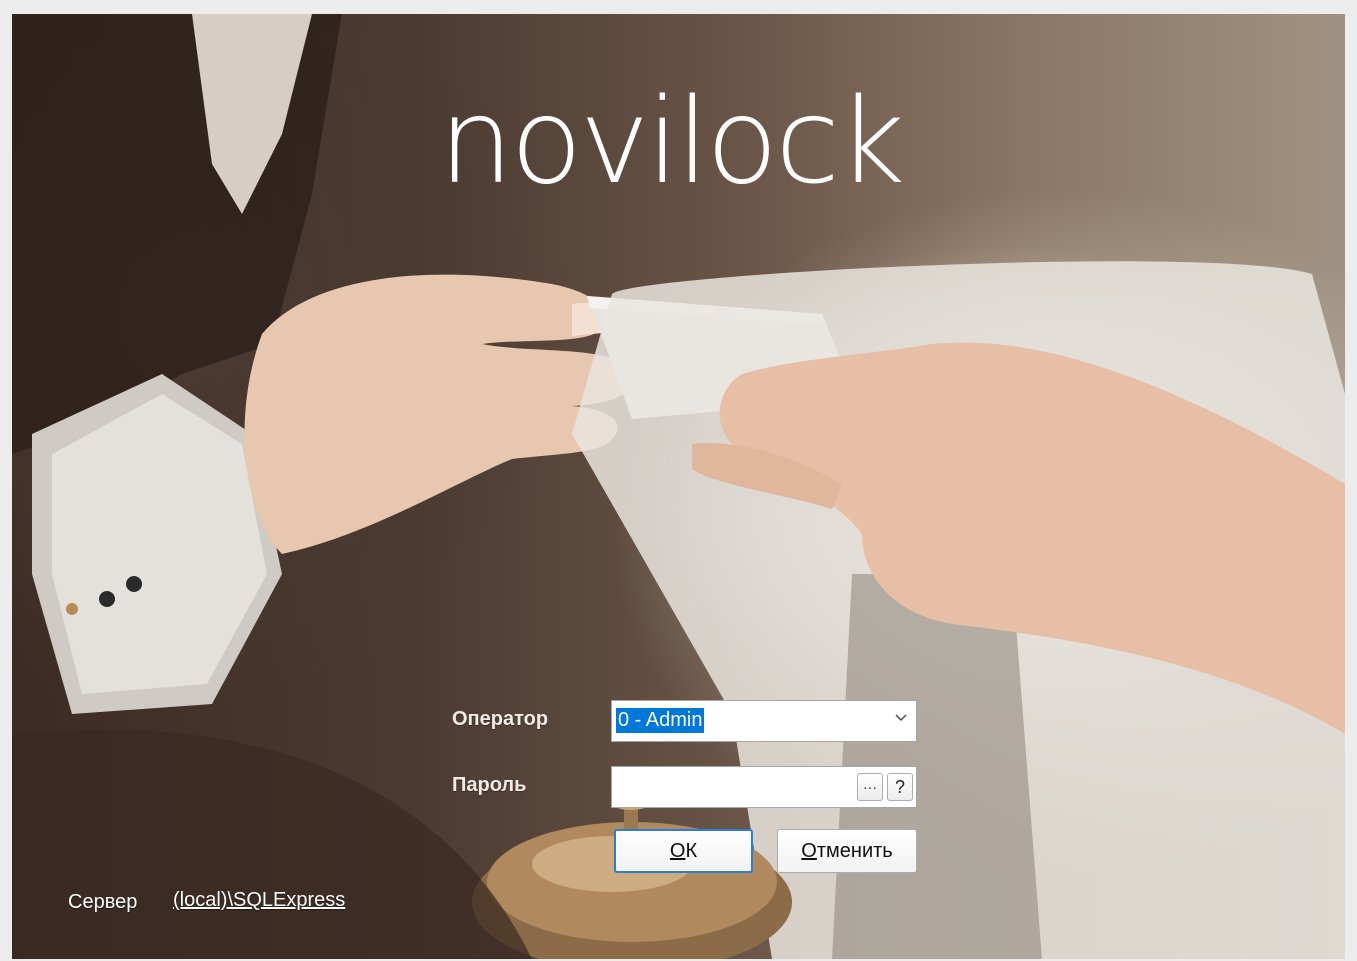  Describe the element at coordinates (691, 851) in the screenshot. I see `ok-label: К` at that location.